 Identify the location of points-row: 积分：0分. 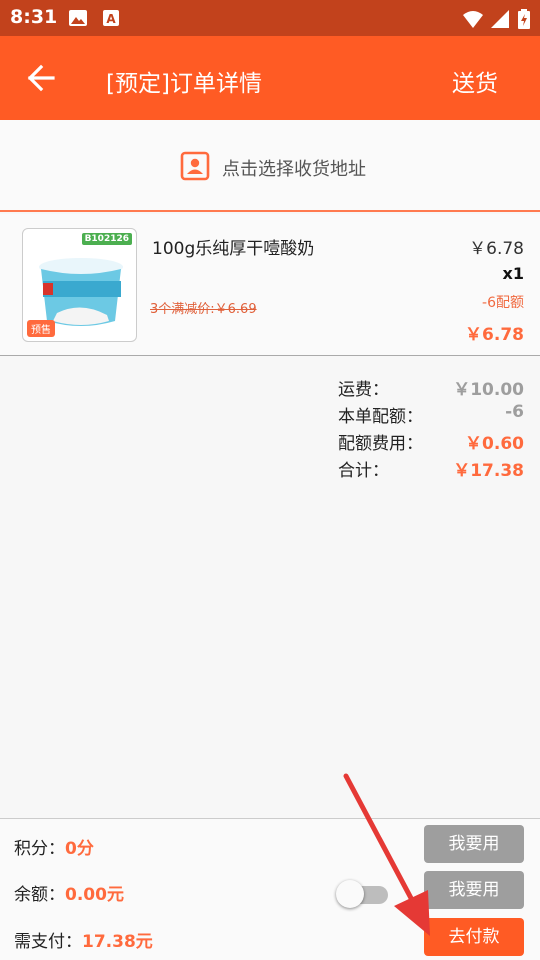
(54, 846).